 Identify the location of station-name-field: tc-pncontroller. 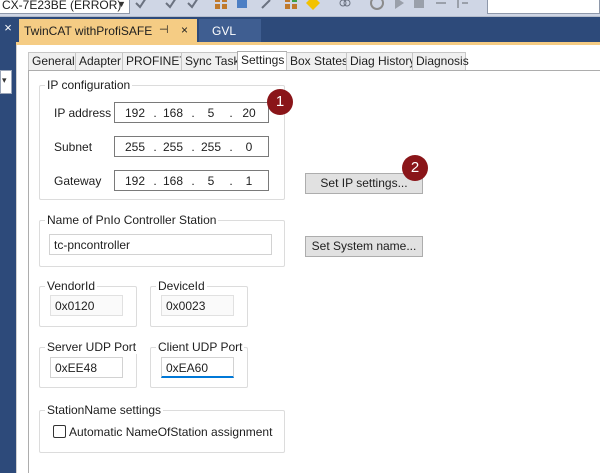
(160, 244).